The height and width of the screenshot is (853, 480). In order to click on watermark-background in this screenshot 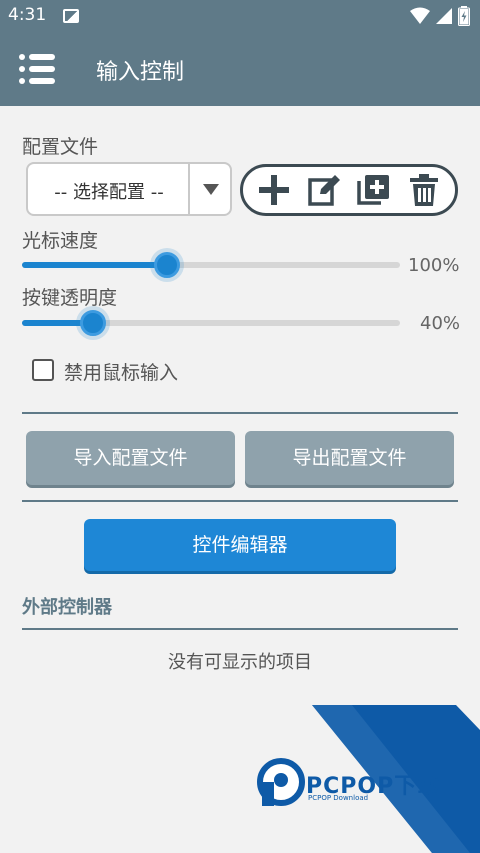, I will do `click(368, 779)`.